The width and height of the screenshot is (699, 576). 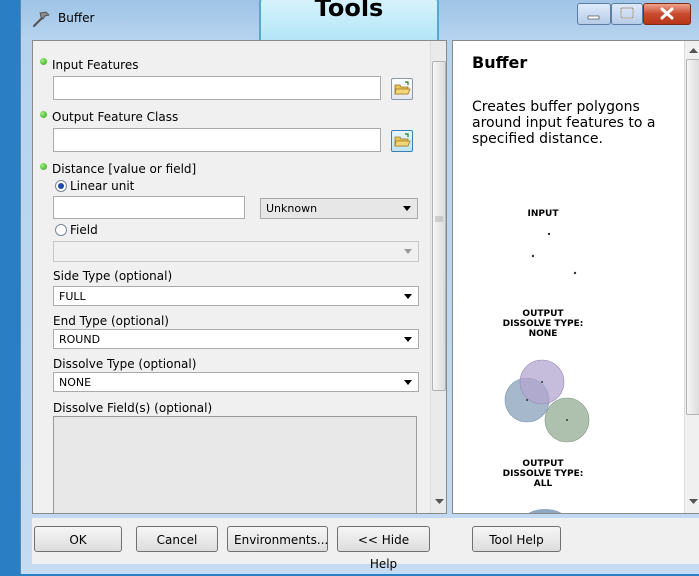 I want to click on maximize-icon, so click(x=627, y=13).